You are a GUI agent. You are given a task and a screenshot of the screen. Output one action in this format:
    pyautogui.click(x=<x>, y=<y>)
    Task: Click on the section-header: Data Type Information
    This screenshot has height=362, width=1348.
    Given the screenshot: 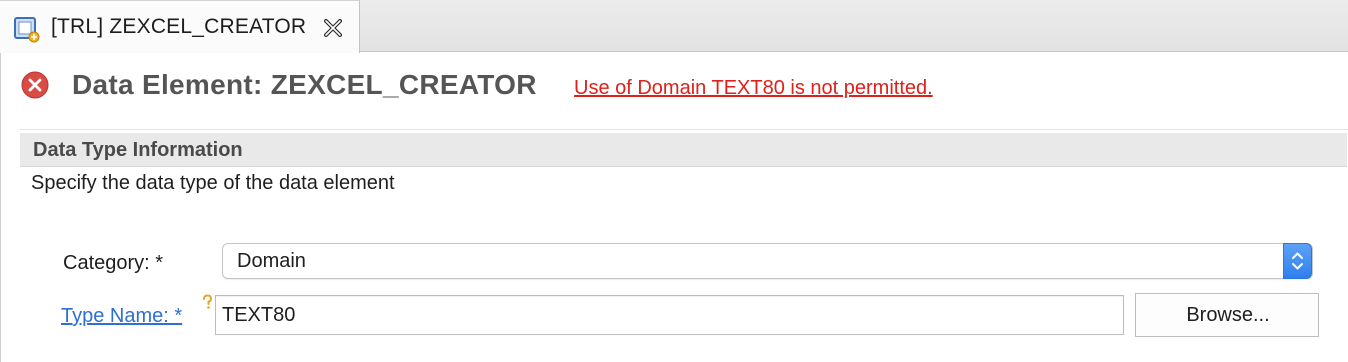 What is the action you would take?
    pyautogui.click(x=683, y=150)
    